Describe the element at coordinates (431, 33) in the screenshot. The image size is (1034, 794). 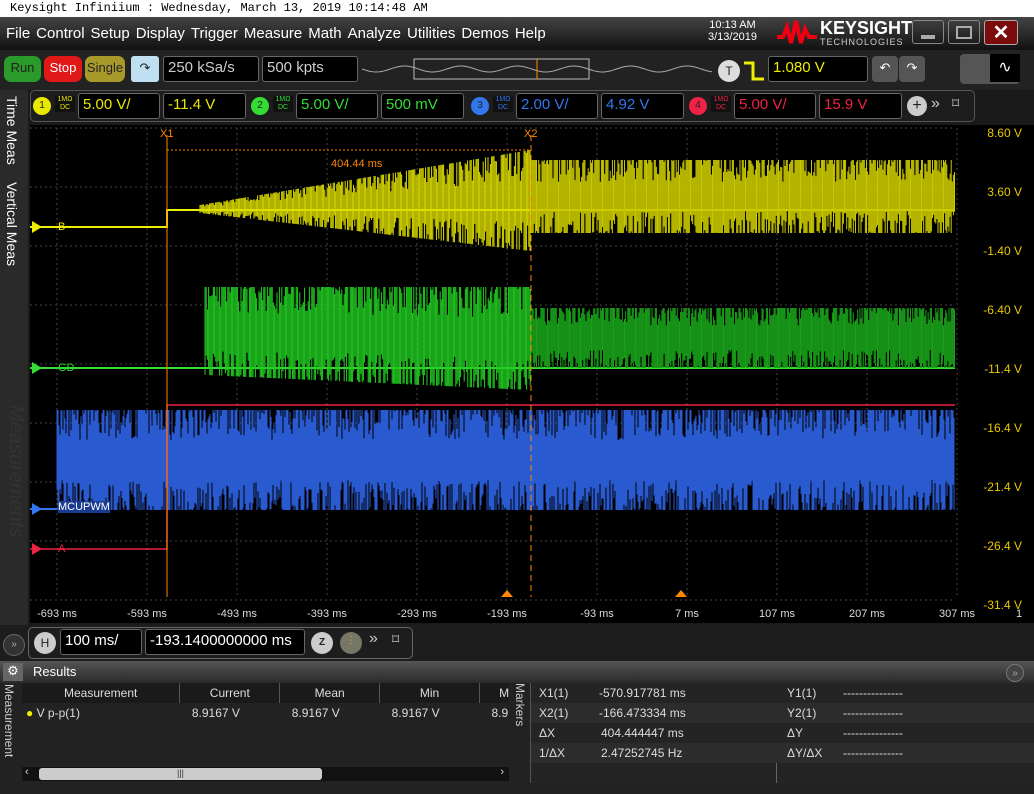
I see `menu-utilities: Utilities` at that location.